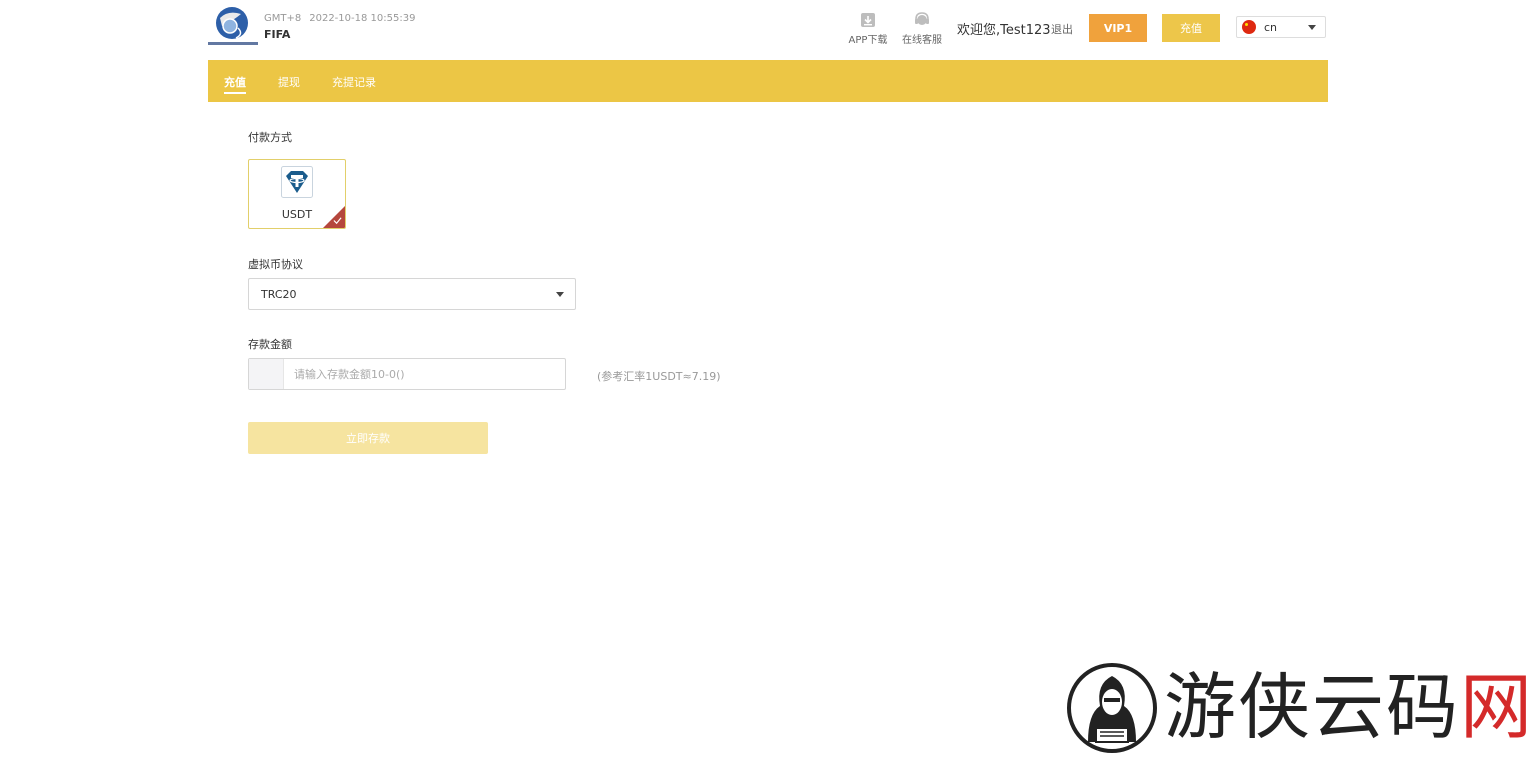 This screenshot has width=1536, height=773. Describe the element at coordinates (1312, 707) in the screenshot. I see `watermark-main-text: 游侠云码` at that location.